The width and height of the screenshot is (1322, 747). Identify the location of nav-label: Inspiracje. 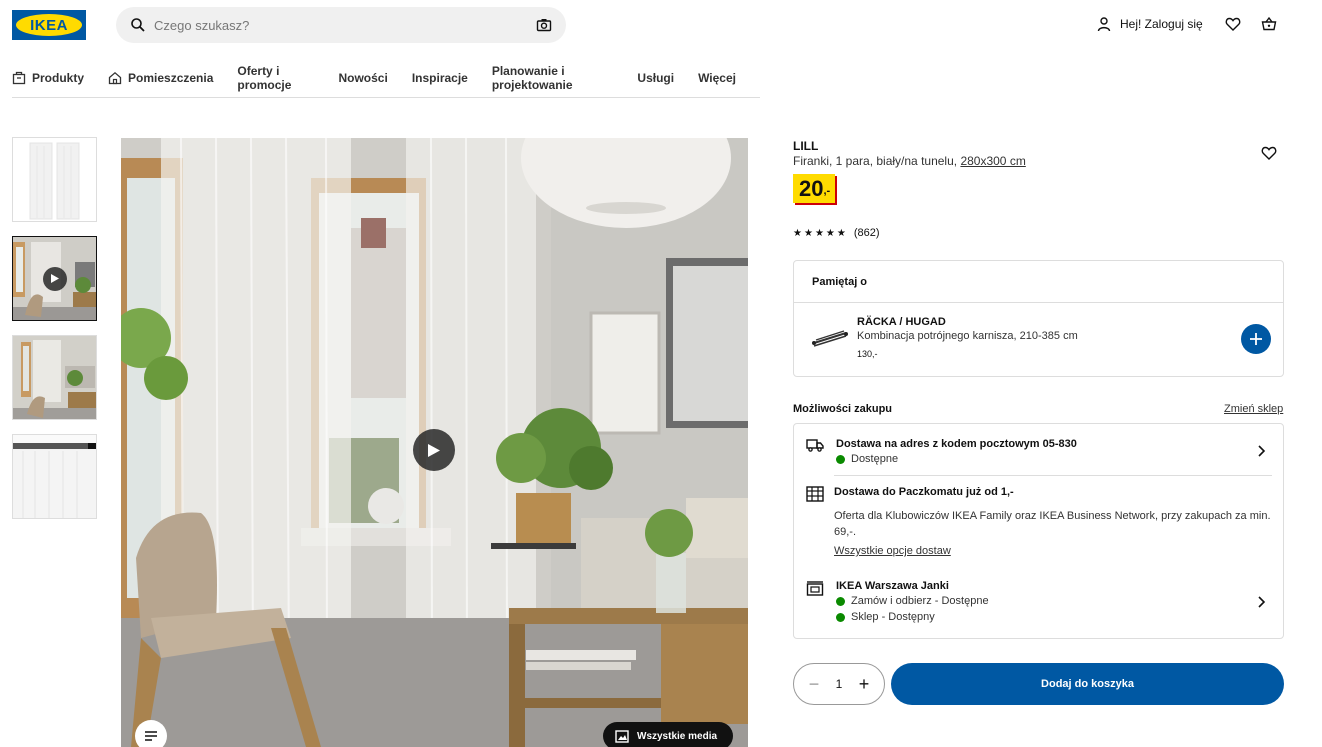
(439, 77).